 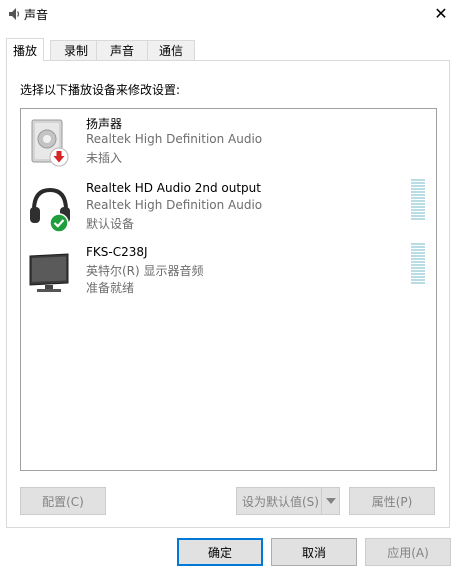 I want to click on title-bar: 声音 ✕, so click(x=228, y=15).